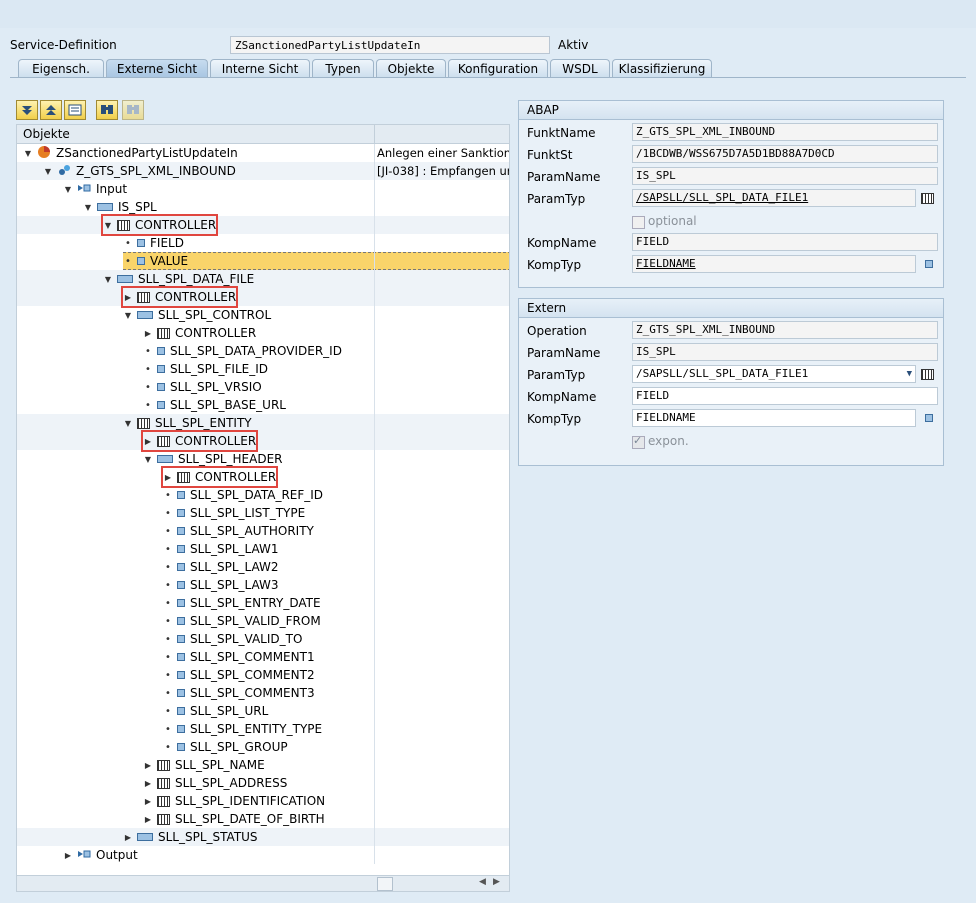 The image size is (976, 903). Describe the element at coordinates (213, 459) in the screenshot. I see `tree-node: ▼ SLL_SPL_HEADER` at that location.